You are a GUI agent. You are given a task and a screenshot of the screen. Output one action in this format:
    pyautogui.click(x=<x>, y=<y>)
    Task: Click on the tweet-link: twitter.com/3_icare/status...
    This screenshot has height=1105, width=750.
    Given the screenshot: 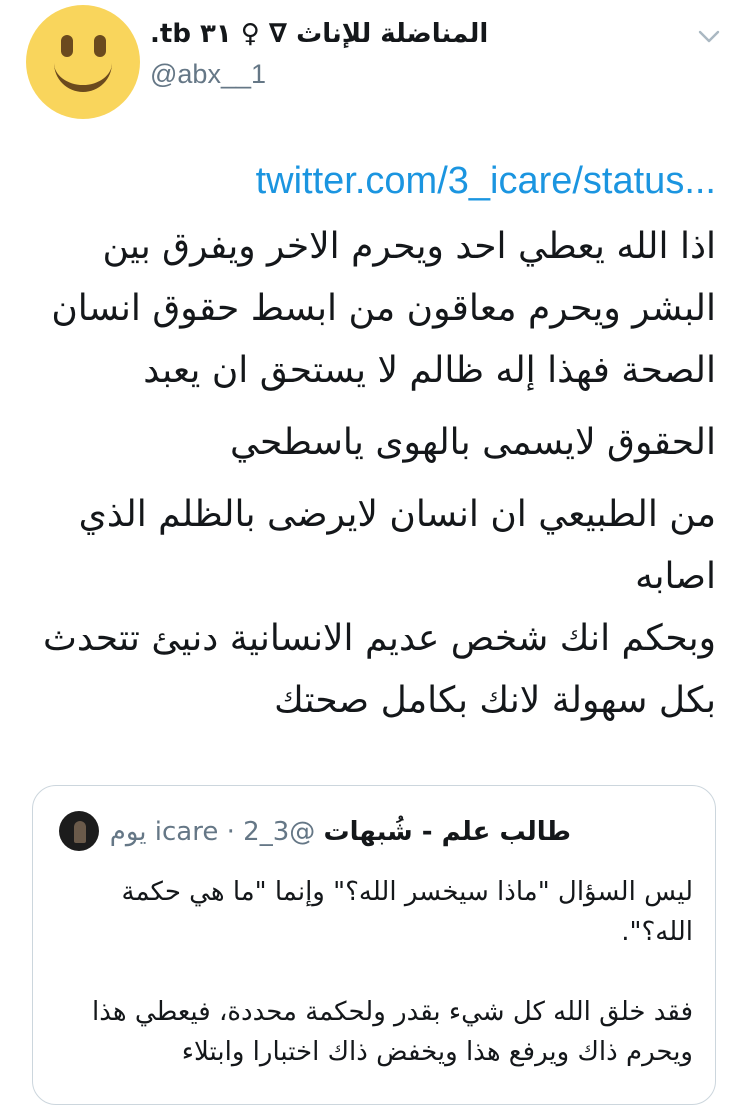 What is the action you would take?
    pyautogui.click(x=486, y=181)
    